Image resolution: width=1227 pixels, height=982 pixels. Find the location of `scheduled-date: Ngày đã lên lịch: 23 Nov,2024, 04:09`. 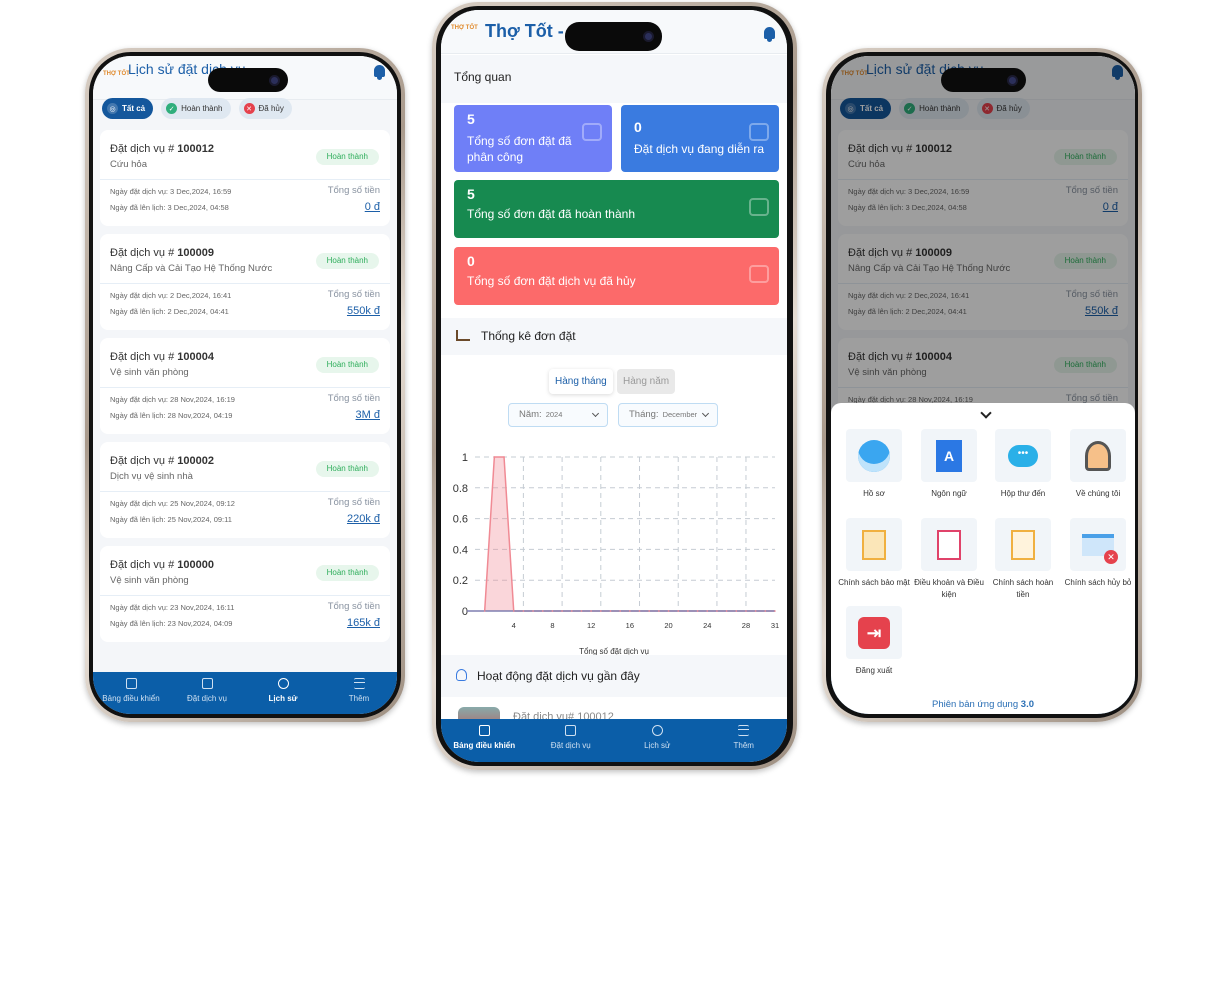

scheduled-date: Ngày đã lên lịch: 23 Nov,2024, 04:09 is located at coordinates (171, 623).